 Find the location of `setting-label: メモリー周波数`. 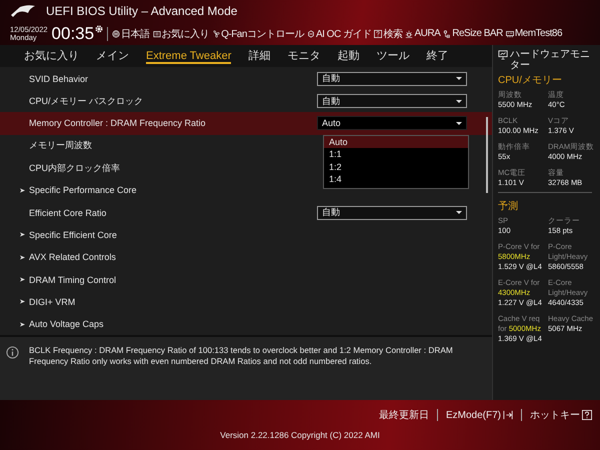

setting-label: メモリー周波数 is located at coordinates (60, 145).